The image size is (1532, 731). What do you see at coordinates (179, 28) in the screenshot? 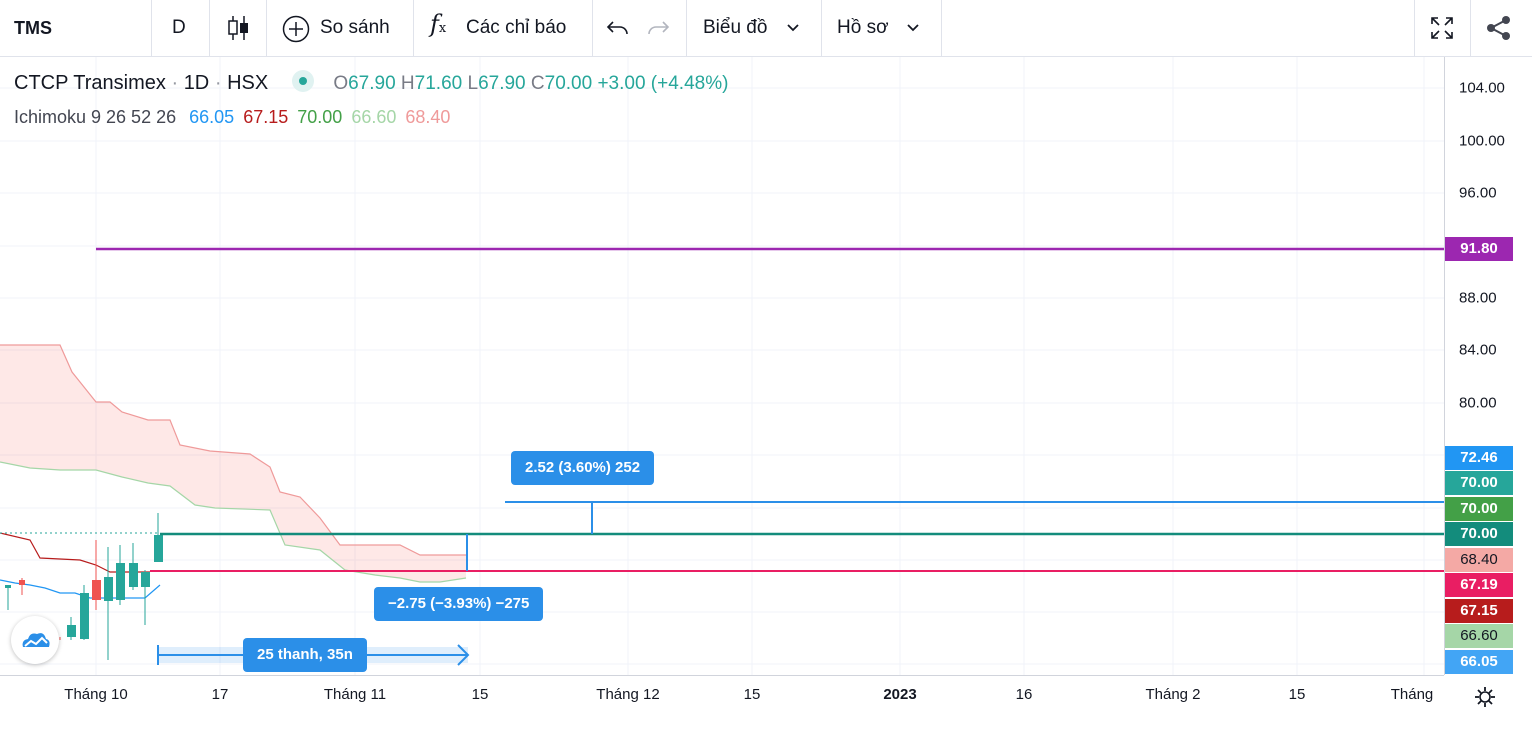
I see `interval-button: D` at bounding box center [179, 28].